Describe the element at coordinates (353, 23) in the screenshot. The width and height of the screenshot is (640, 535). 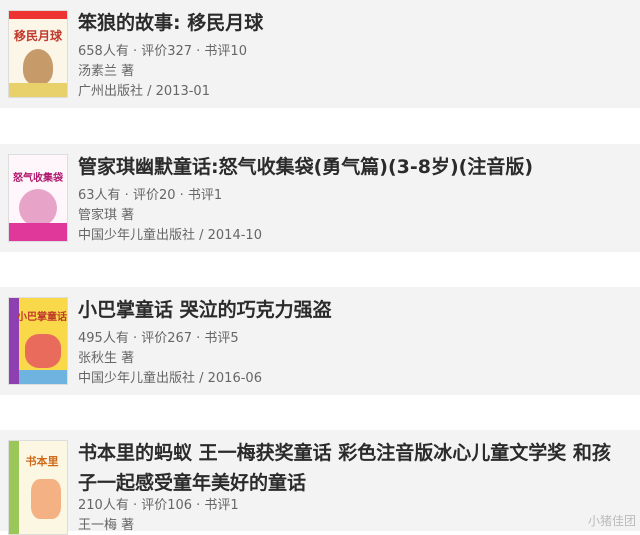
I see `book-title: 笨狼的故事: 移民月球` at that location.